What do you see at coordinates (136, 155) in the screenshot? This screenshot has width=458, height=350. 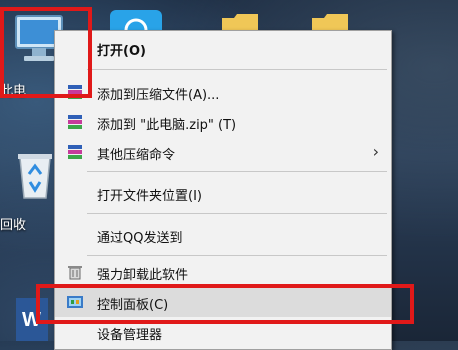 I see `menu-item-label: 其他压缩命令` at bounding box center [136, 155].